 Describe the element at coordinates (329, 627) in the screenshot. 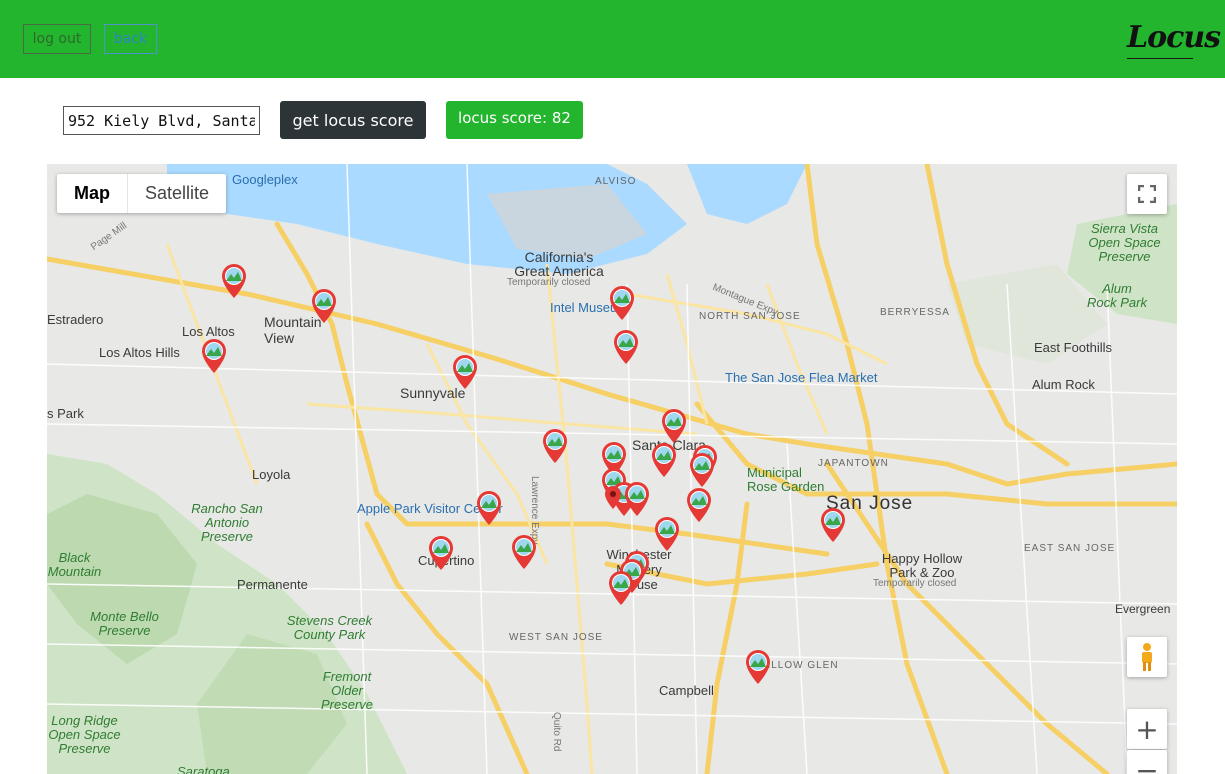

I see `map-label-stevens-creek: Stevens Creek County Park` at that location.